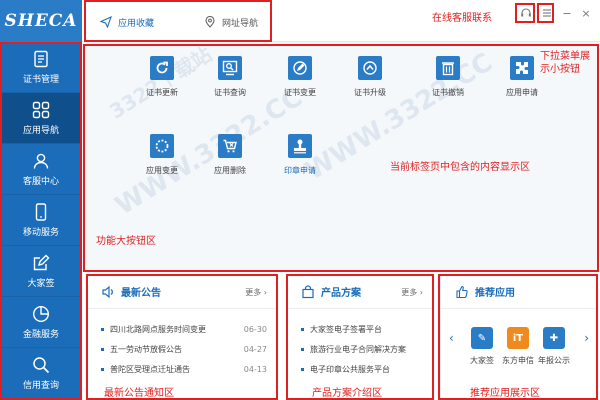  Describe the element at coordinates (358, 349) in the screenshot. I see `product-text: 旅游行业电子合同解决方案` at that location.